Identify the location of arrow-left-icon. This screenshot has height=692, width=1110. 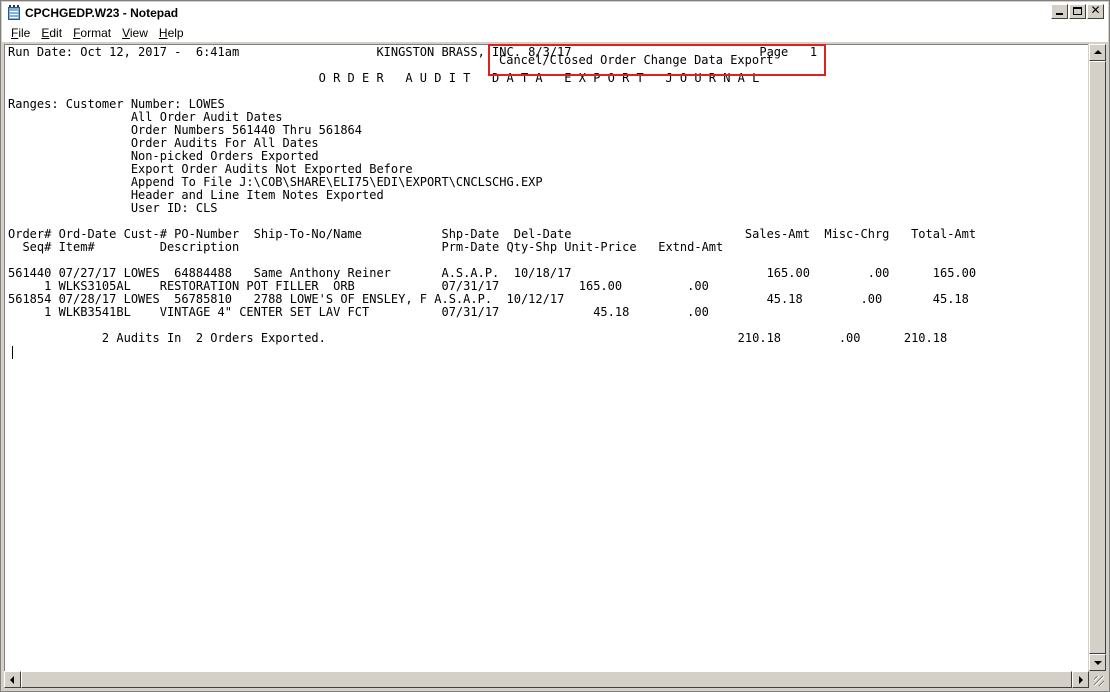
(12, 680).